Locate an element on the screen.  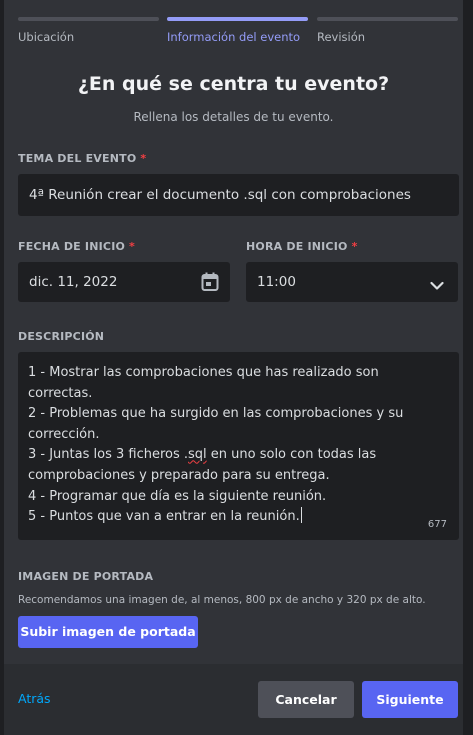
char-counter: 677 is located at coordinates (437, 524).